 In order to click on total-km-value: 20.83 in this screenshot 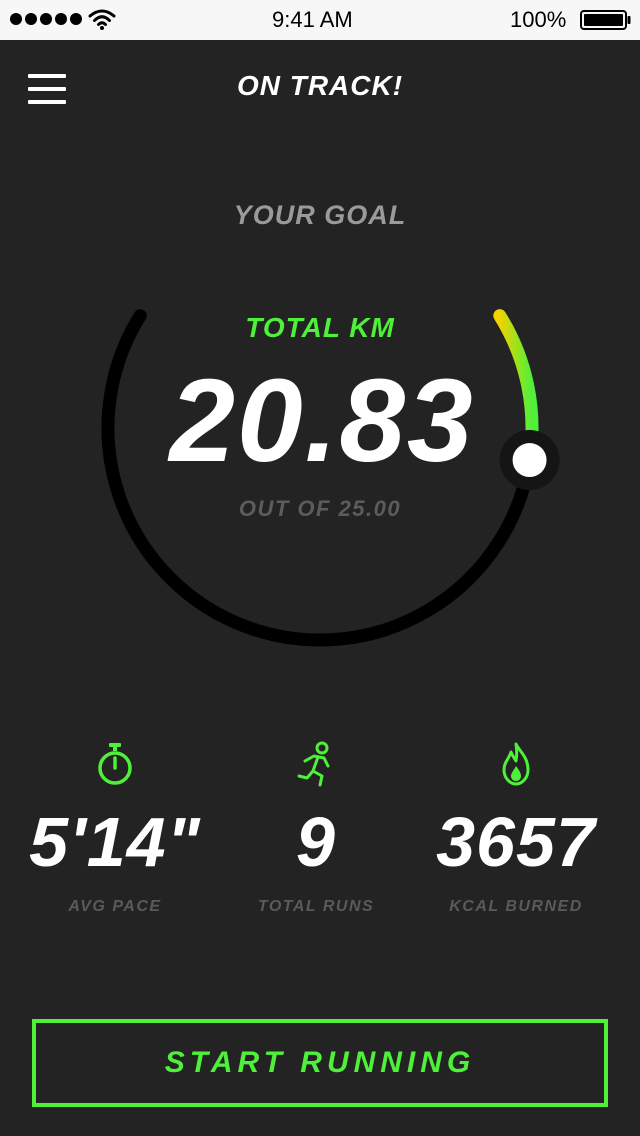, I will do `click(322, 421)`.